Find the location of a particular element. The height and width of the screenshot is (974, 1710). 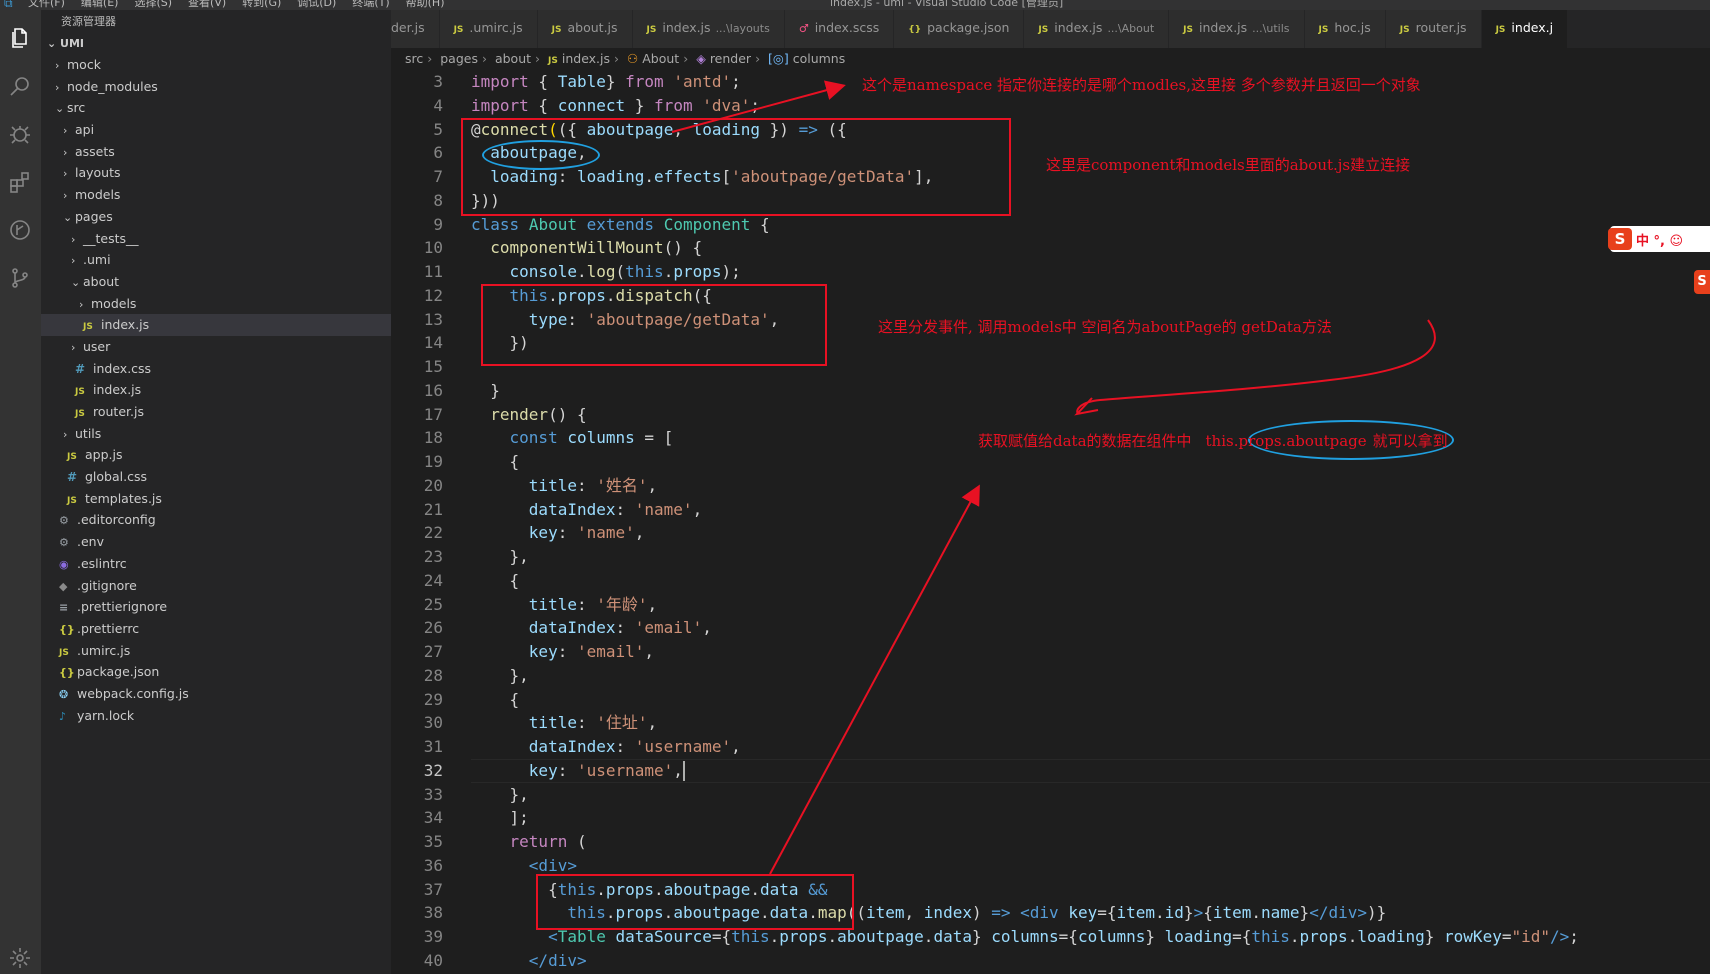

editor-tab: der.js is located at coordinates (415, 29).